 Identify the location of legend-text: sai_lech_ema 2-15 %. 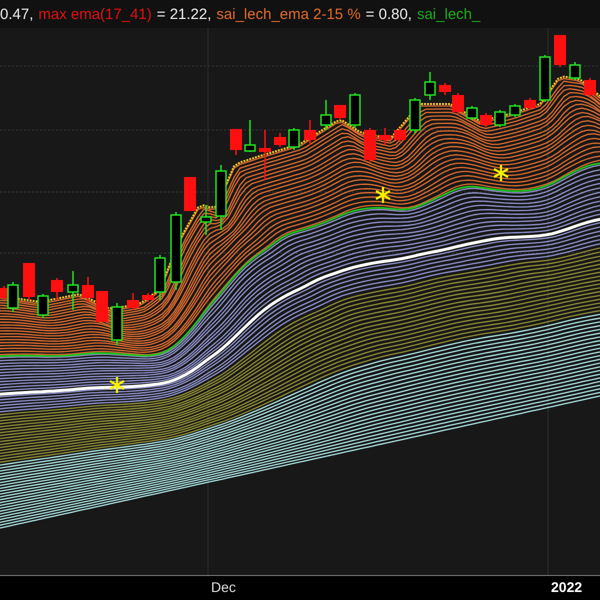
(288, 14).